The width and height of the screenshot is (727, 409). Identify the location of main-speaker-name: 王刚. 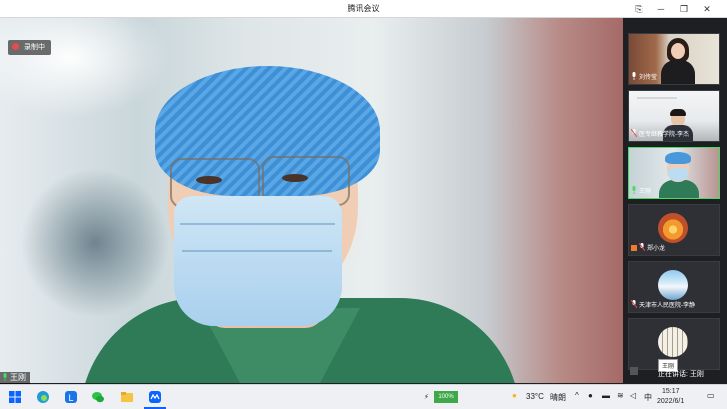
(18, 377).